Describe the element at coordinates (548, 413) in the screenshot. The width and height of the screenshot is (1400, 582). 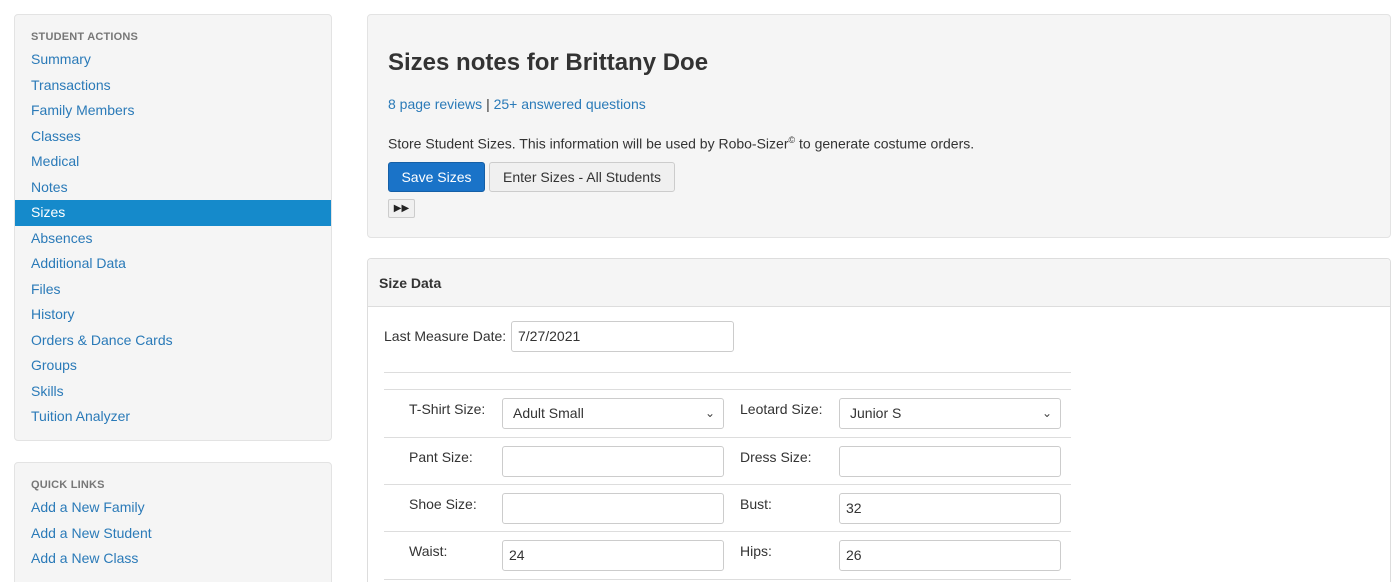
I see `tshirt-size-value: Adult Small` at that location.